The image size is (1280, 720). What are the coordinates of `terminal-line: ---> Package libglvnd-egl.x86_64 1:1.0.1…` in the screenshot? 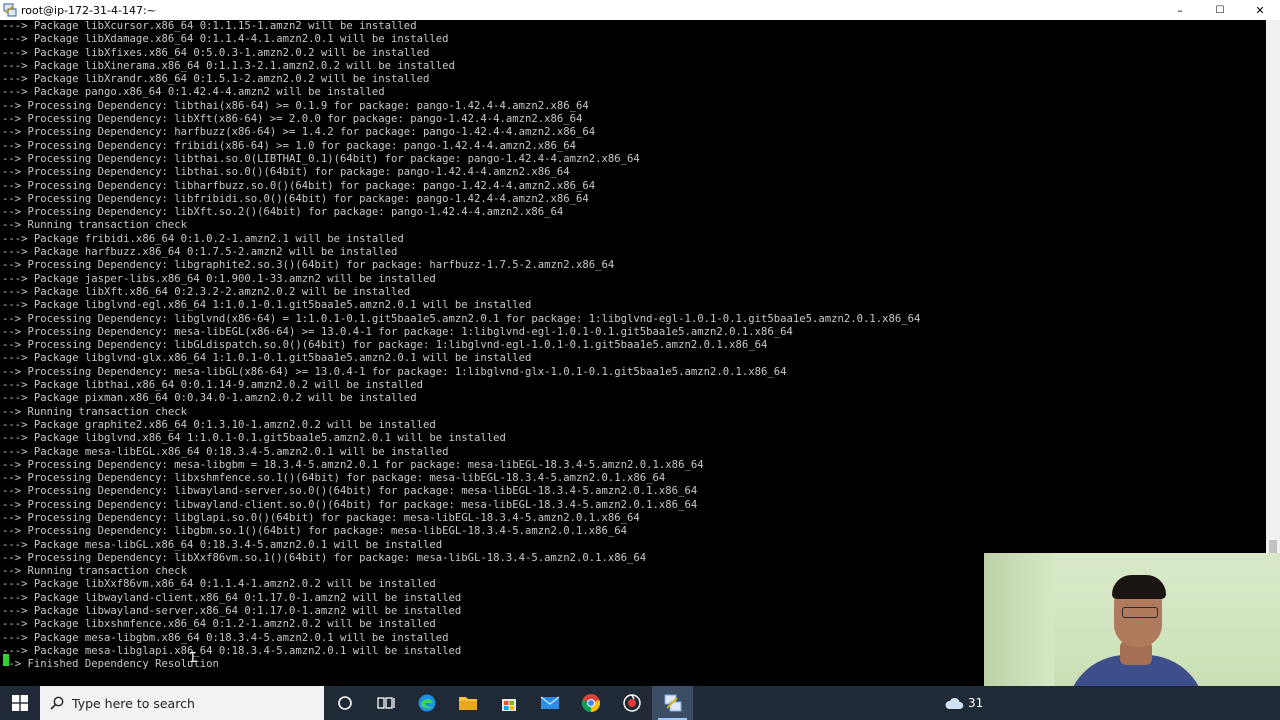 It's located at (267, 305).